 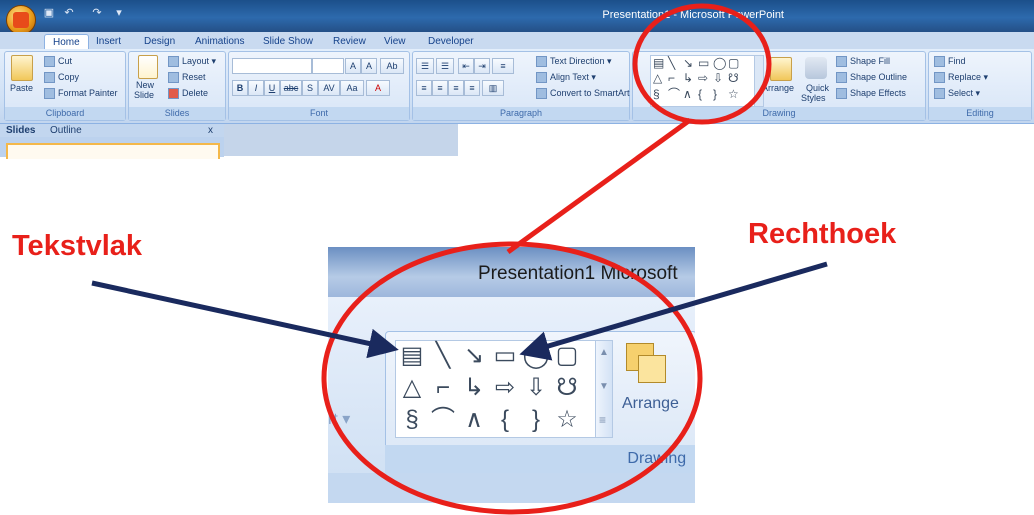 What do you see at coordinates (702, 64) in the screenshot?
I see `highlight-ellipse-small` at bounding box center [702, 64].